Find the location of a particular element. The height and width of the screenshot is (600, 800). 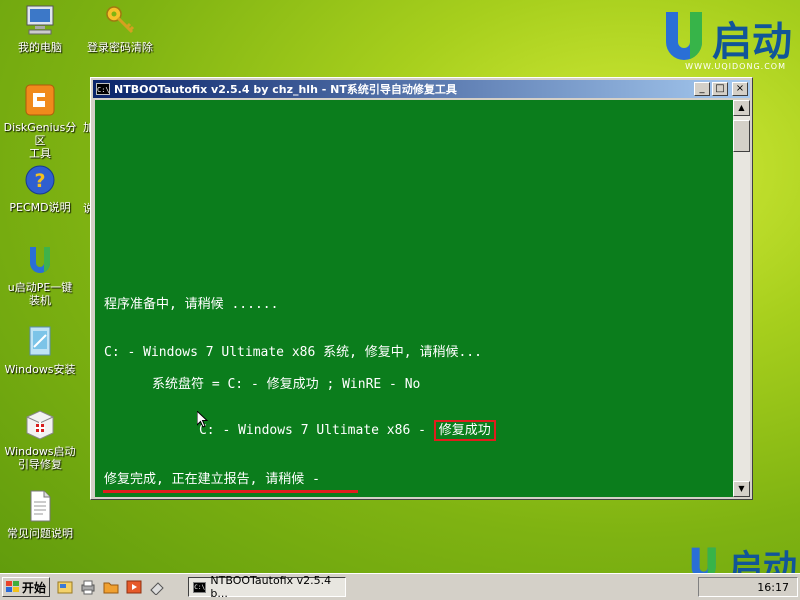

desktop-icon-label: u启动PE一键 装机 is located at coordinates (40, 294).